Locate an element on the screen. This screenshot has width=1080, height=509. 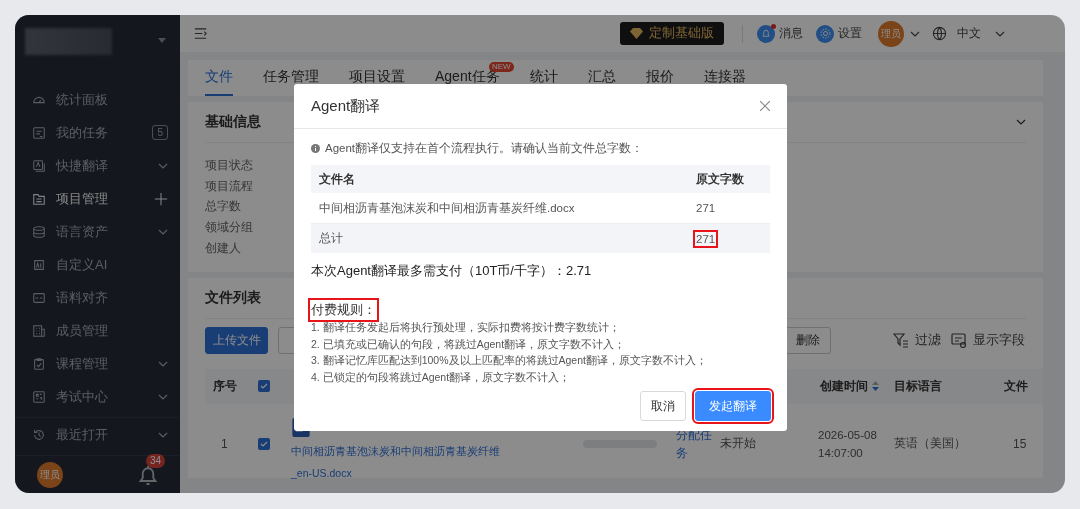
cancel-button: 取消 is located at coordinates (663, 406).